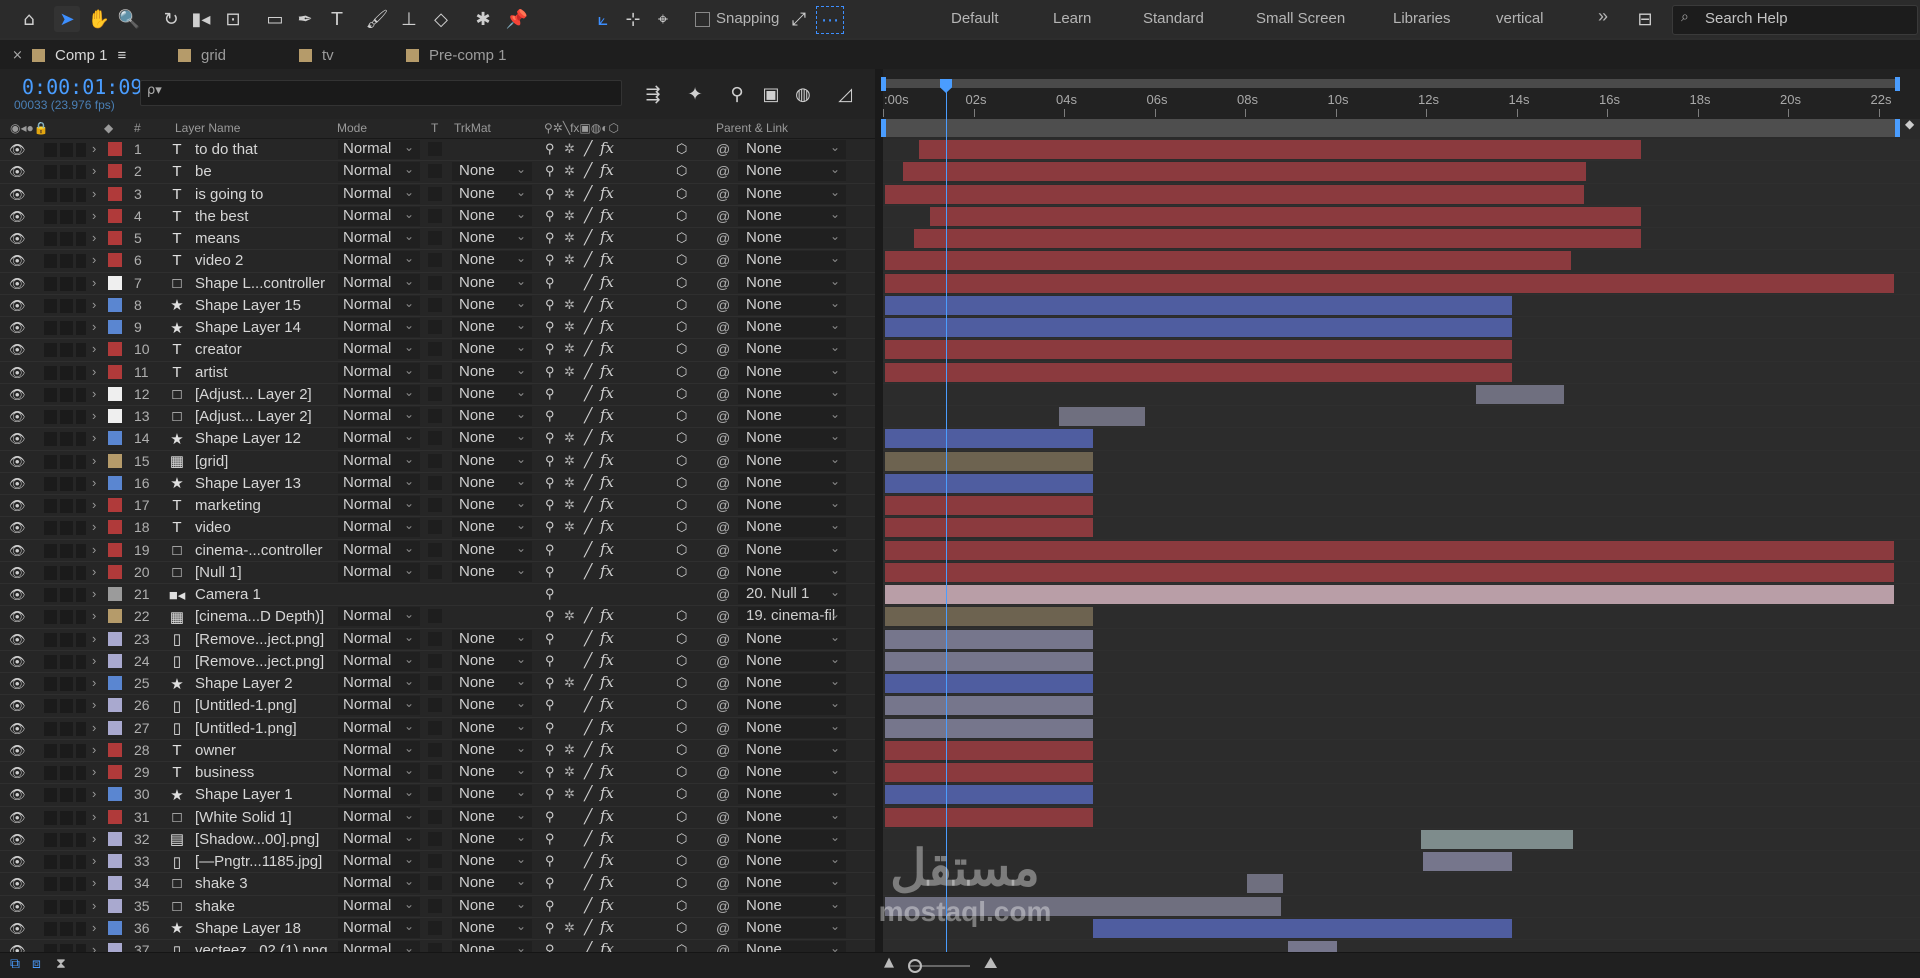 This screenshot has height=978, width=1920. I want to click on type-tool-icon: T, so click(337, 19).